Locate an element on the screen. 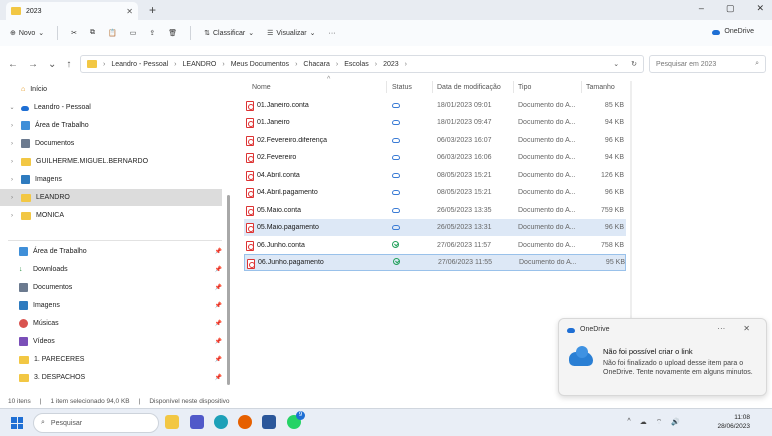 The width and height of the screenshot is (772, 436). sort-up-icon: ^ is located at coordinates (329, 79).